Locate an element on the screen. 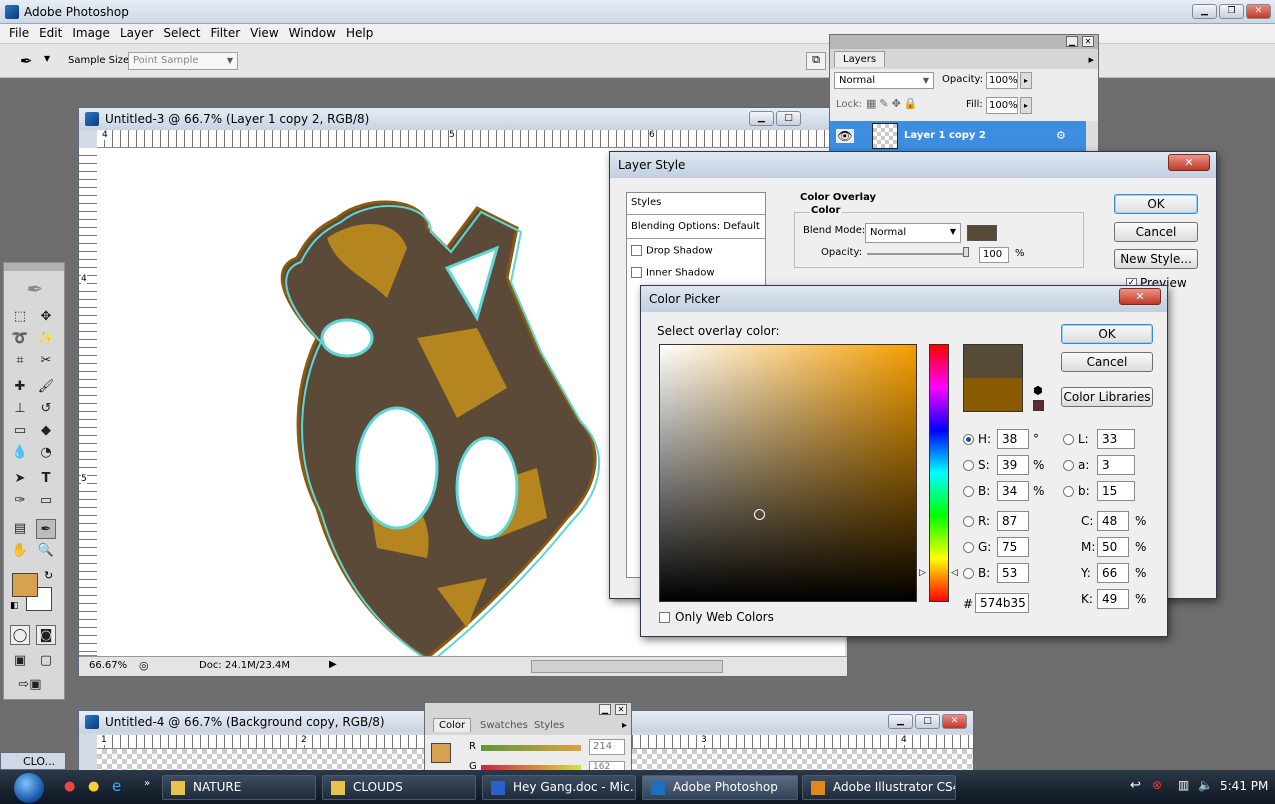  hue-left-arrow-icon: ▷ is located at coordinates (922, 573).